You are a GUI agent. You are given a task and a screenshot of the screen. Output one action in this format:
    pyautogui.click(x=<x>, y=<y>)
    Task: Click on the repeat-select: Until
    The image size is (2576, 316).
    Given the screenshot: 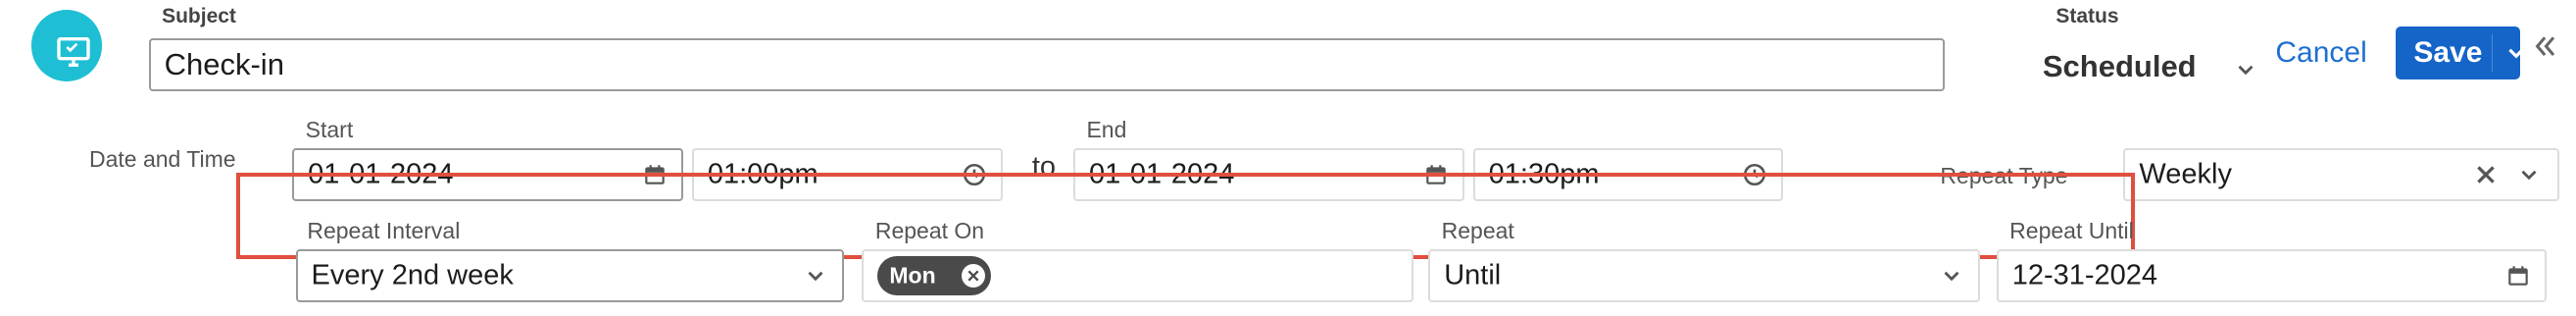 What is the action you would take?
    pyautogui.click(x=1704, y=276)
    